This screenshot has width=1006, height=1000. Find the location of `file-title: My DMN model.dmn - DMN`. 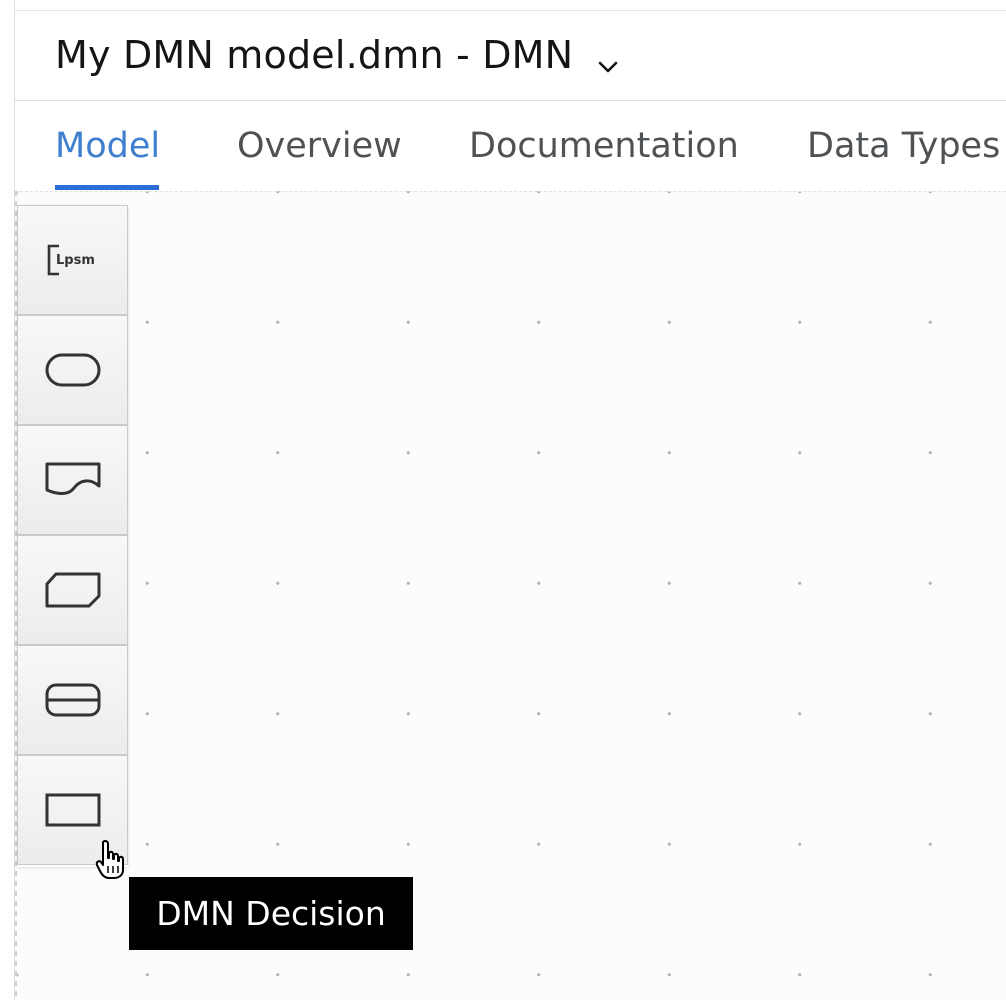

file-title: My DMN model.dmn - DMN is located at coordinates (314, 55).